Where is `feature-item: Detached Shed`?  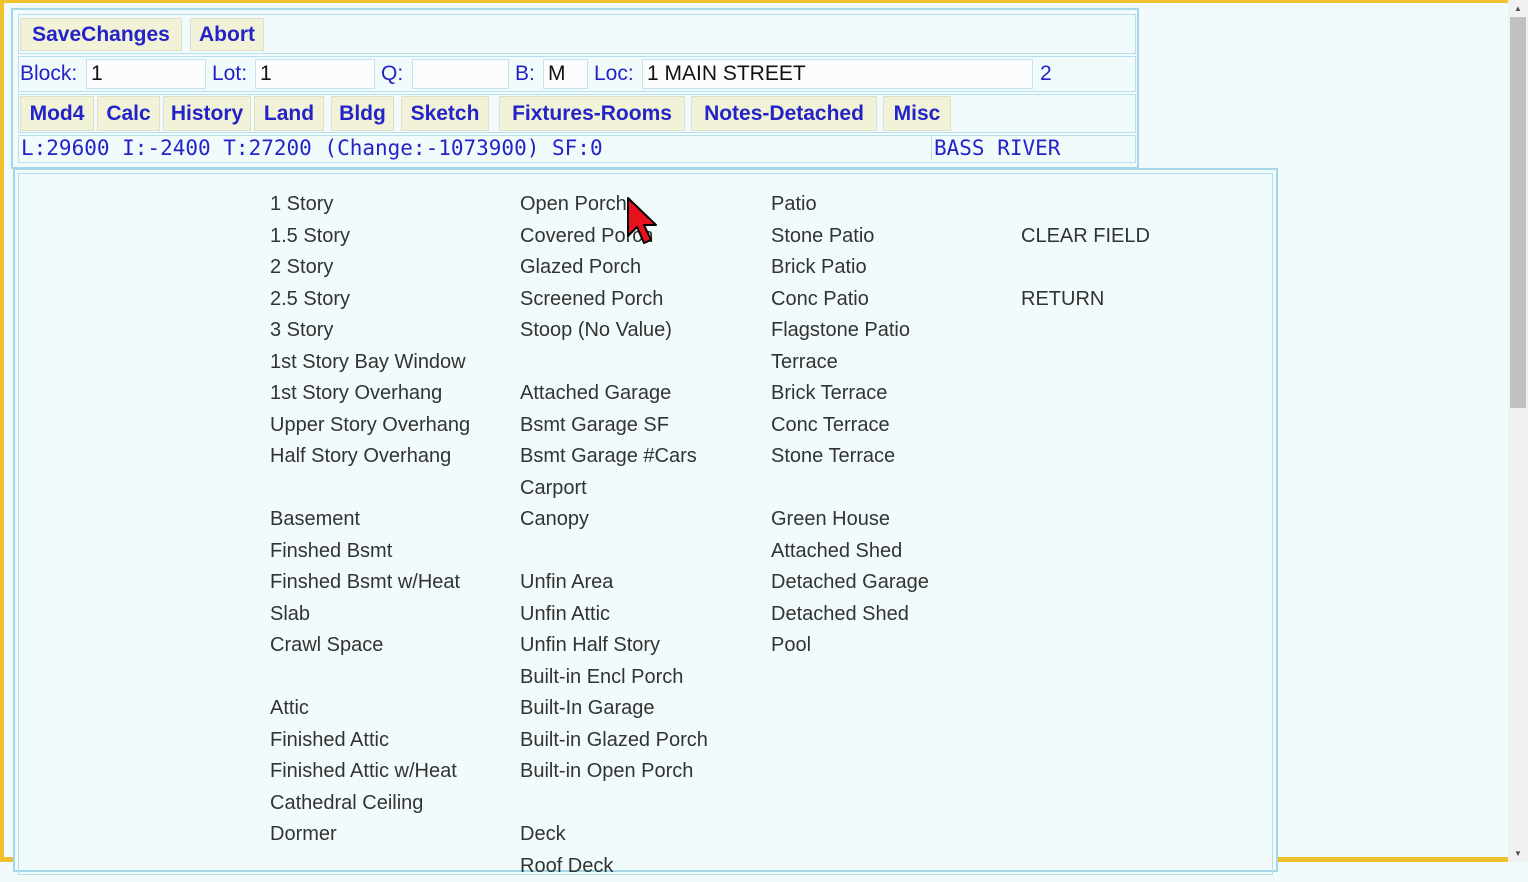
feature-item: Detached Shed is located at coordinates (850, 615).